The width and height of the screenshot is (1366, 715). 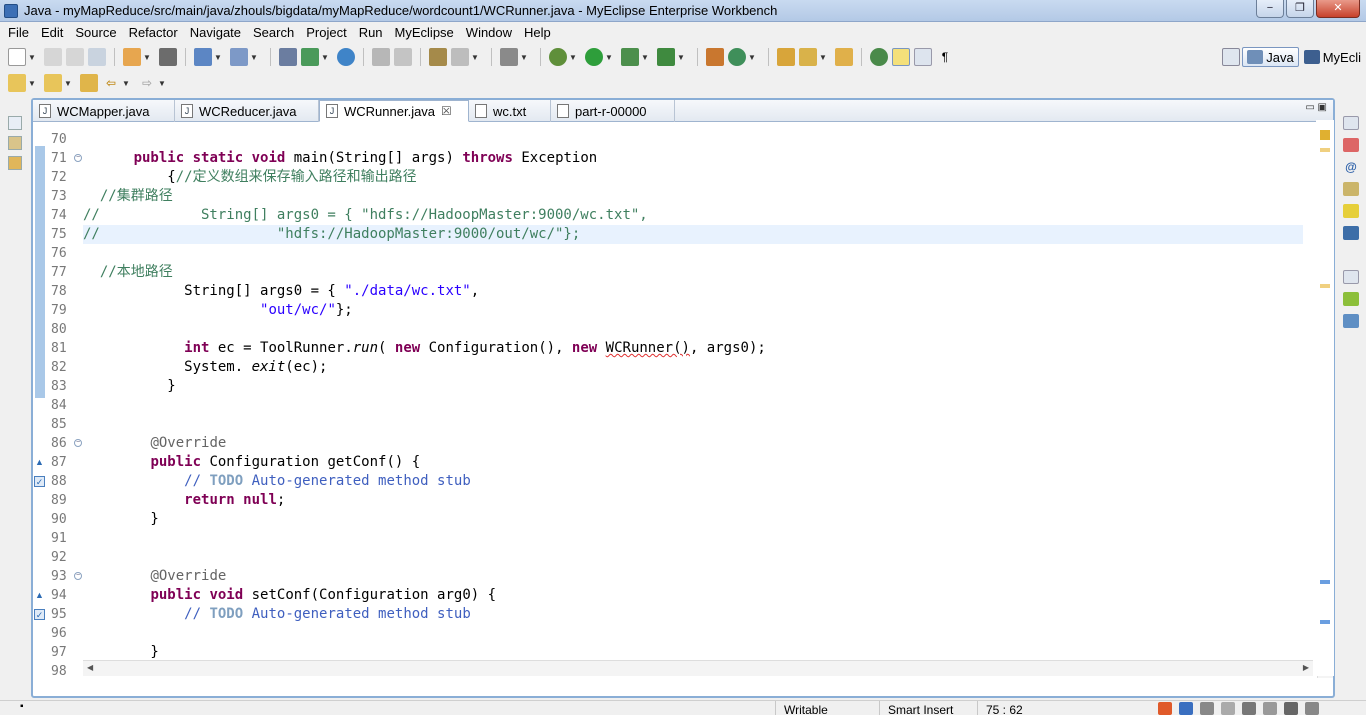 I want to click on restore-button: ❐, so click(x=1300, y=9).